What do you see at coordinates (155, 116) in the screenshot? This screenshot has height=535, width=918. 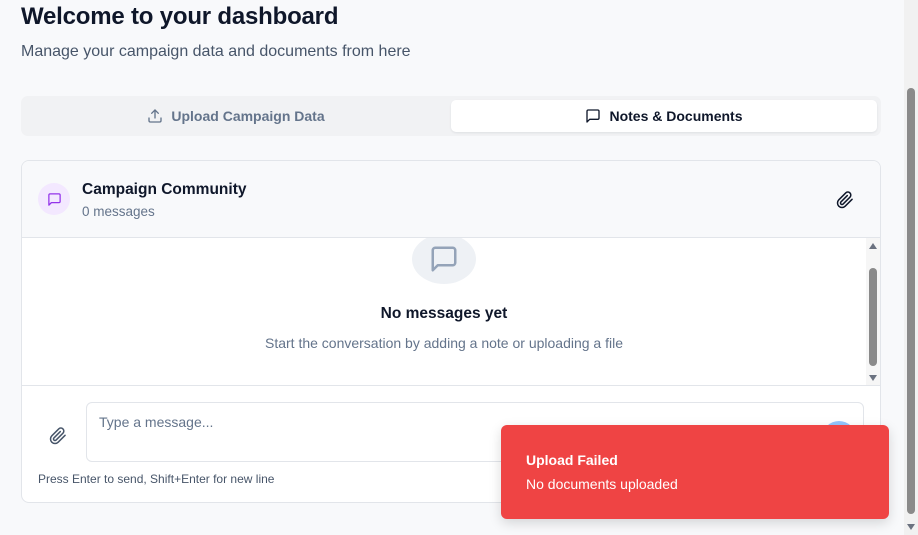 I see `upload-icon` at bounding box center [155, 116].